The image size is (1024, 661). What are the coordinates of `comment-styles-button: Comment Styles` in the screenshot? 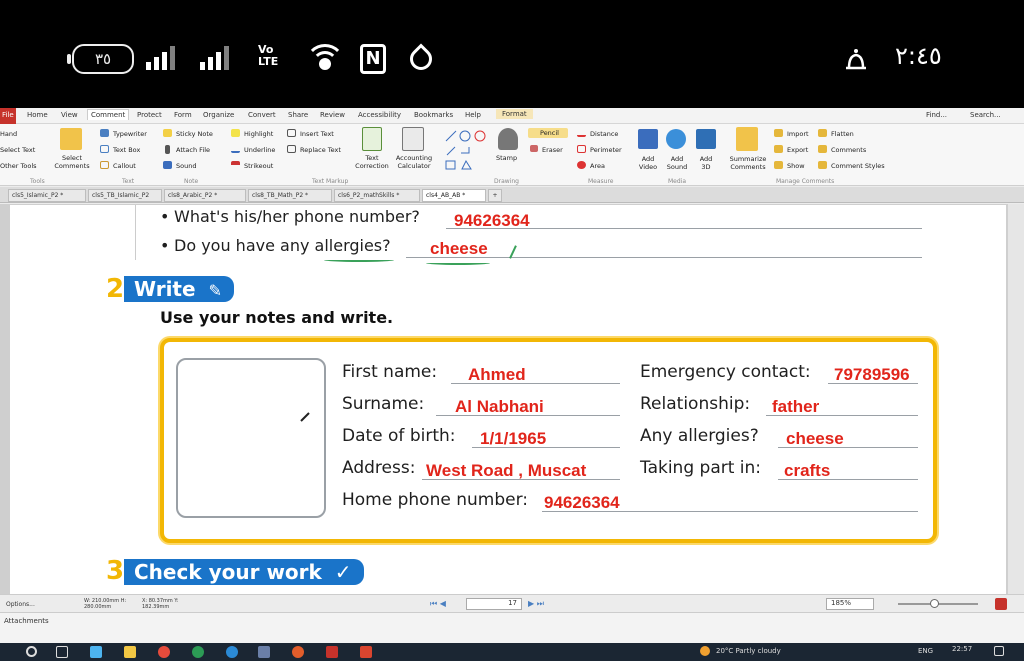 It's located at (858, 166).